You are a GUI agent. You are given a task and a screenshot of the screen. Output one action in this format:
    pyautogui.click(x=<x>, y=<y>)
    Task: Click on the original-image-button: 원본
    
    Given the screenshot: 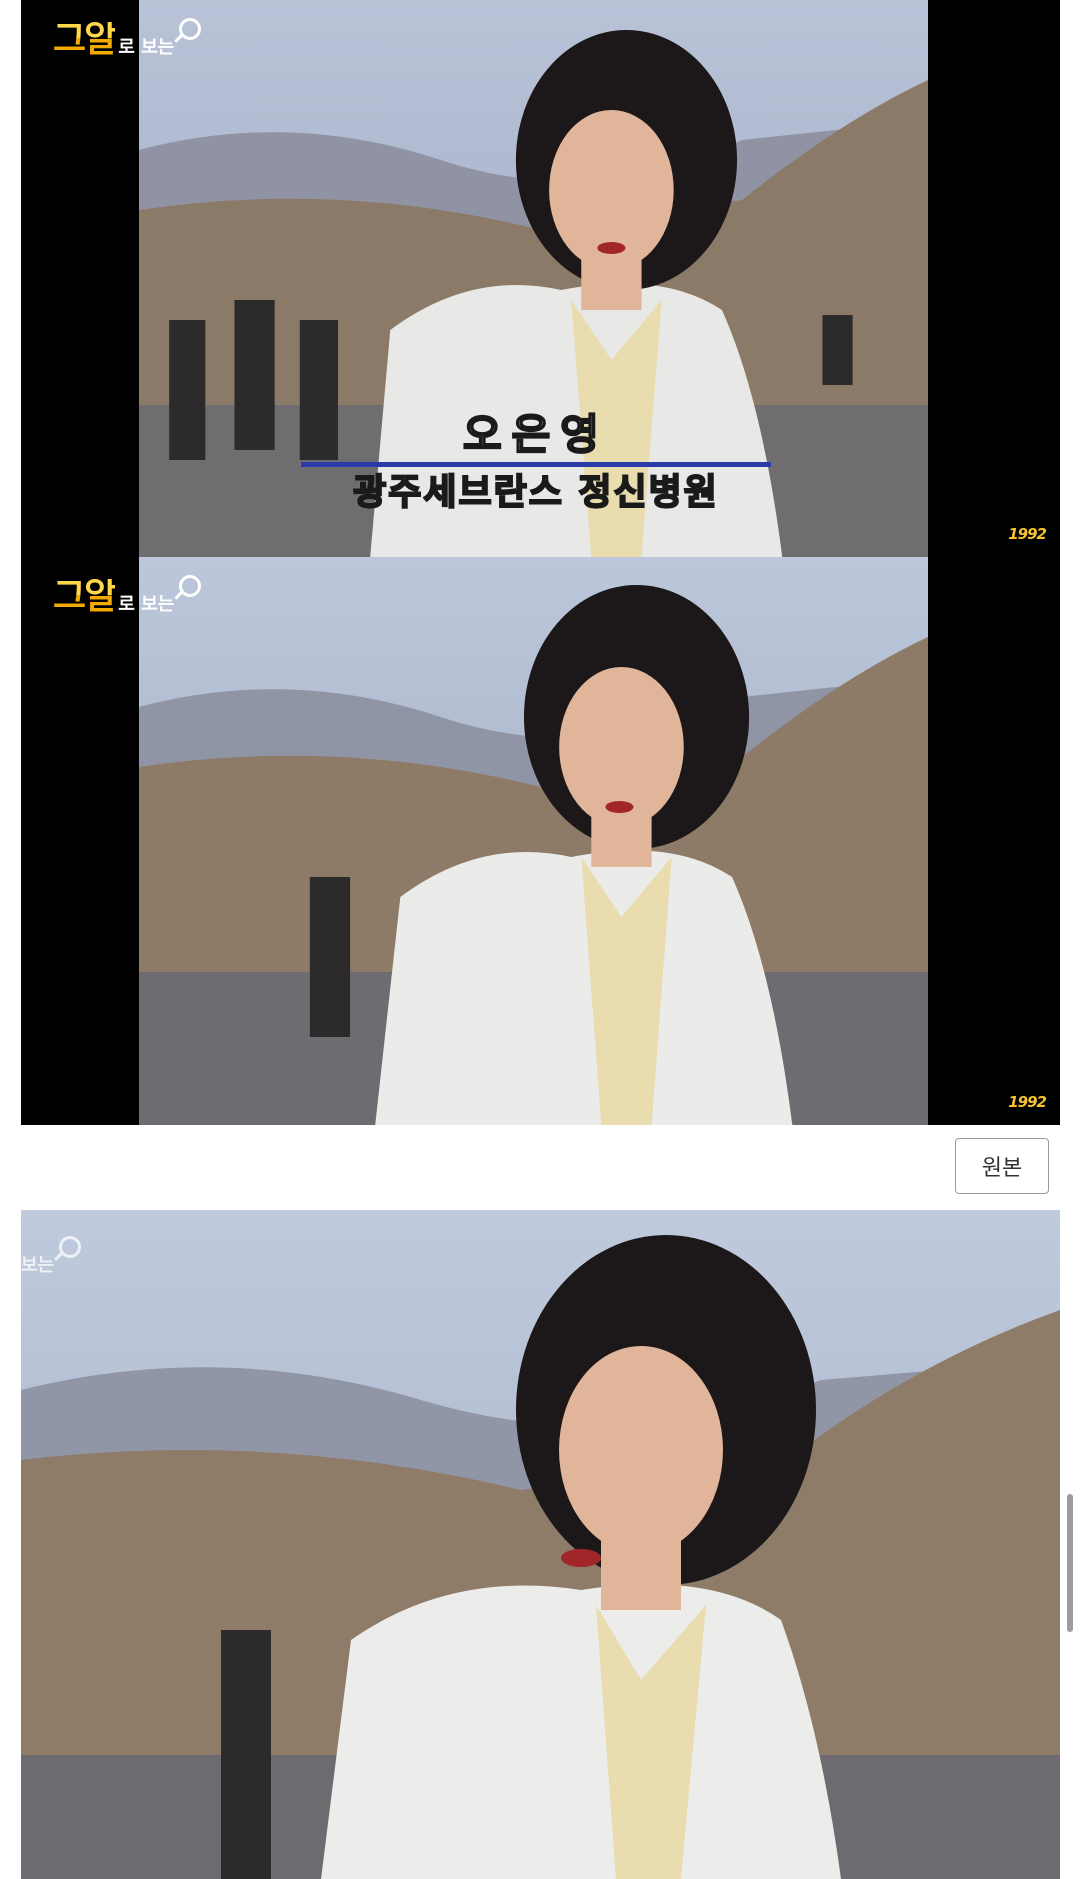 What is the action you would take?
    pyautogui.click(x=1002, y=1166)
    